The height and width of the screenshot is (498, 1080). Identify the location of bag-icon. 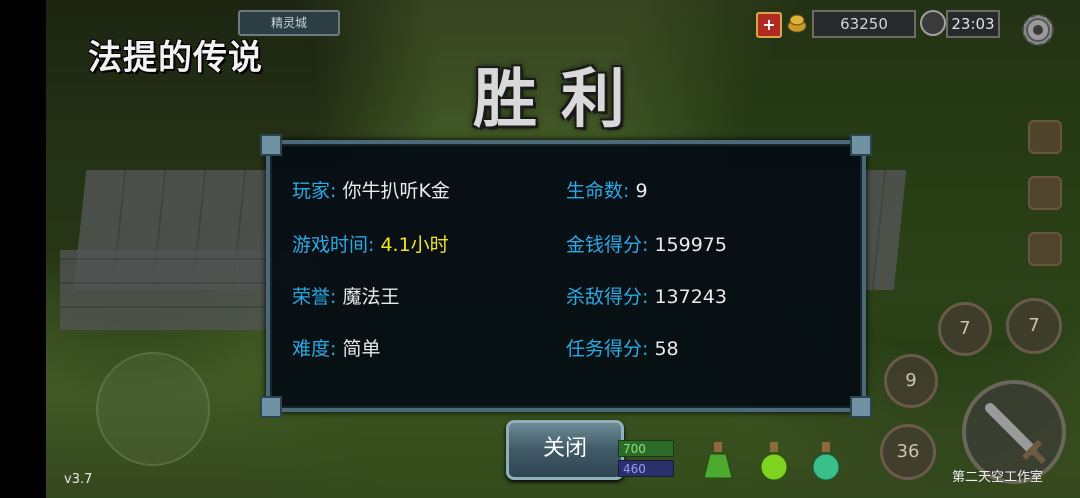
(1045, 193).